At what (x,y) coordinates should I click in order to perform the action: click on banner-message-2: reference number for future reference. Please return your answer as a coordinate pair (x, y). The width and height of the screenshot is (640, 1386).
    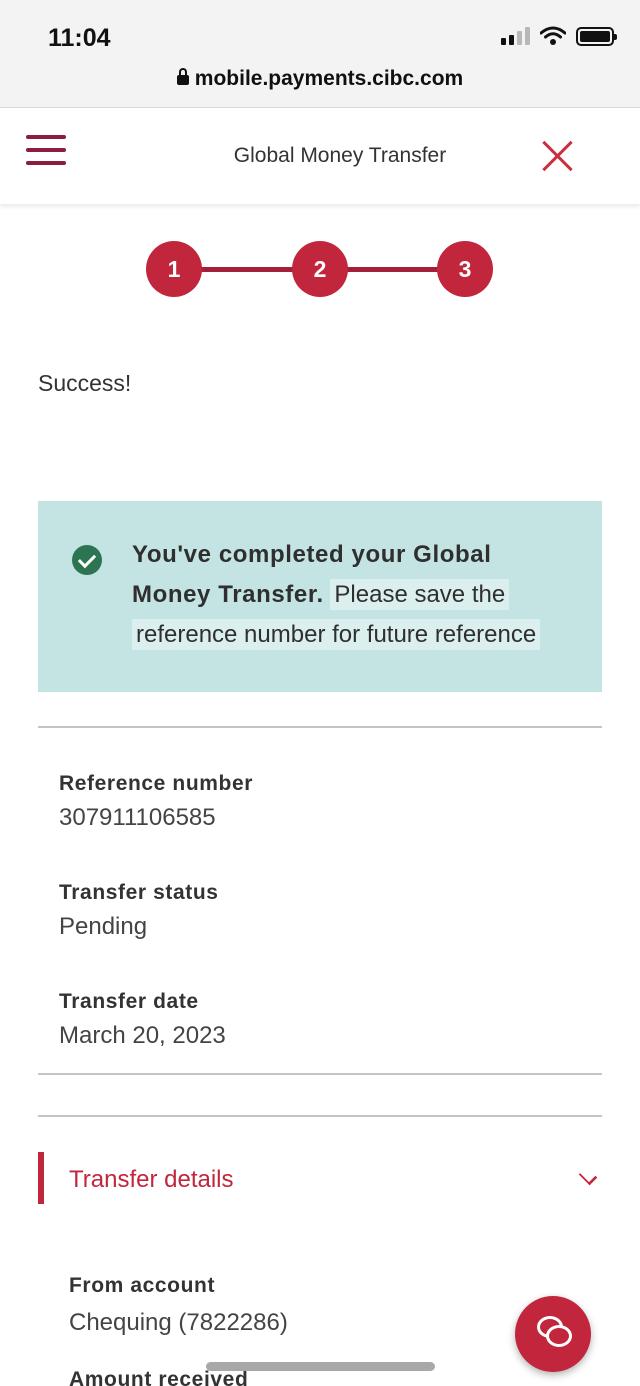
    Looking at the image, I should click on (336, 634).